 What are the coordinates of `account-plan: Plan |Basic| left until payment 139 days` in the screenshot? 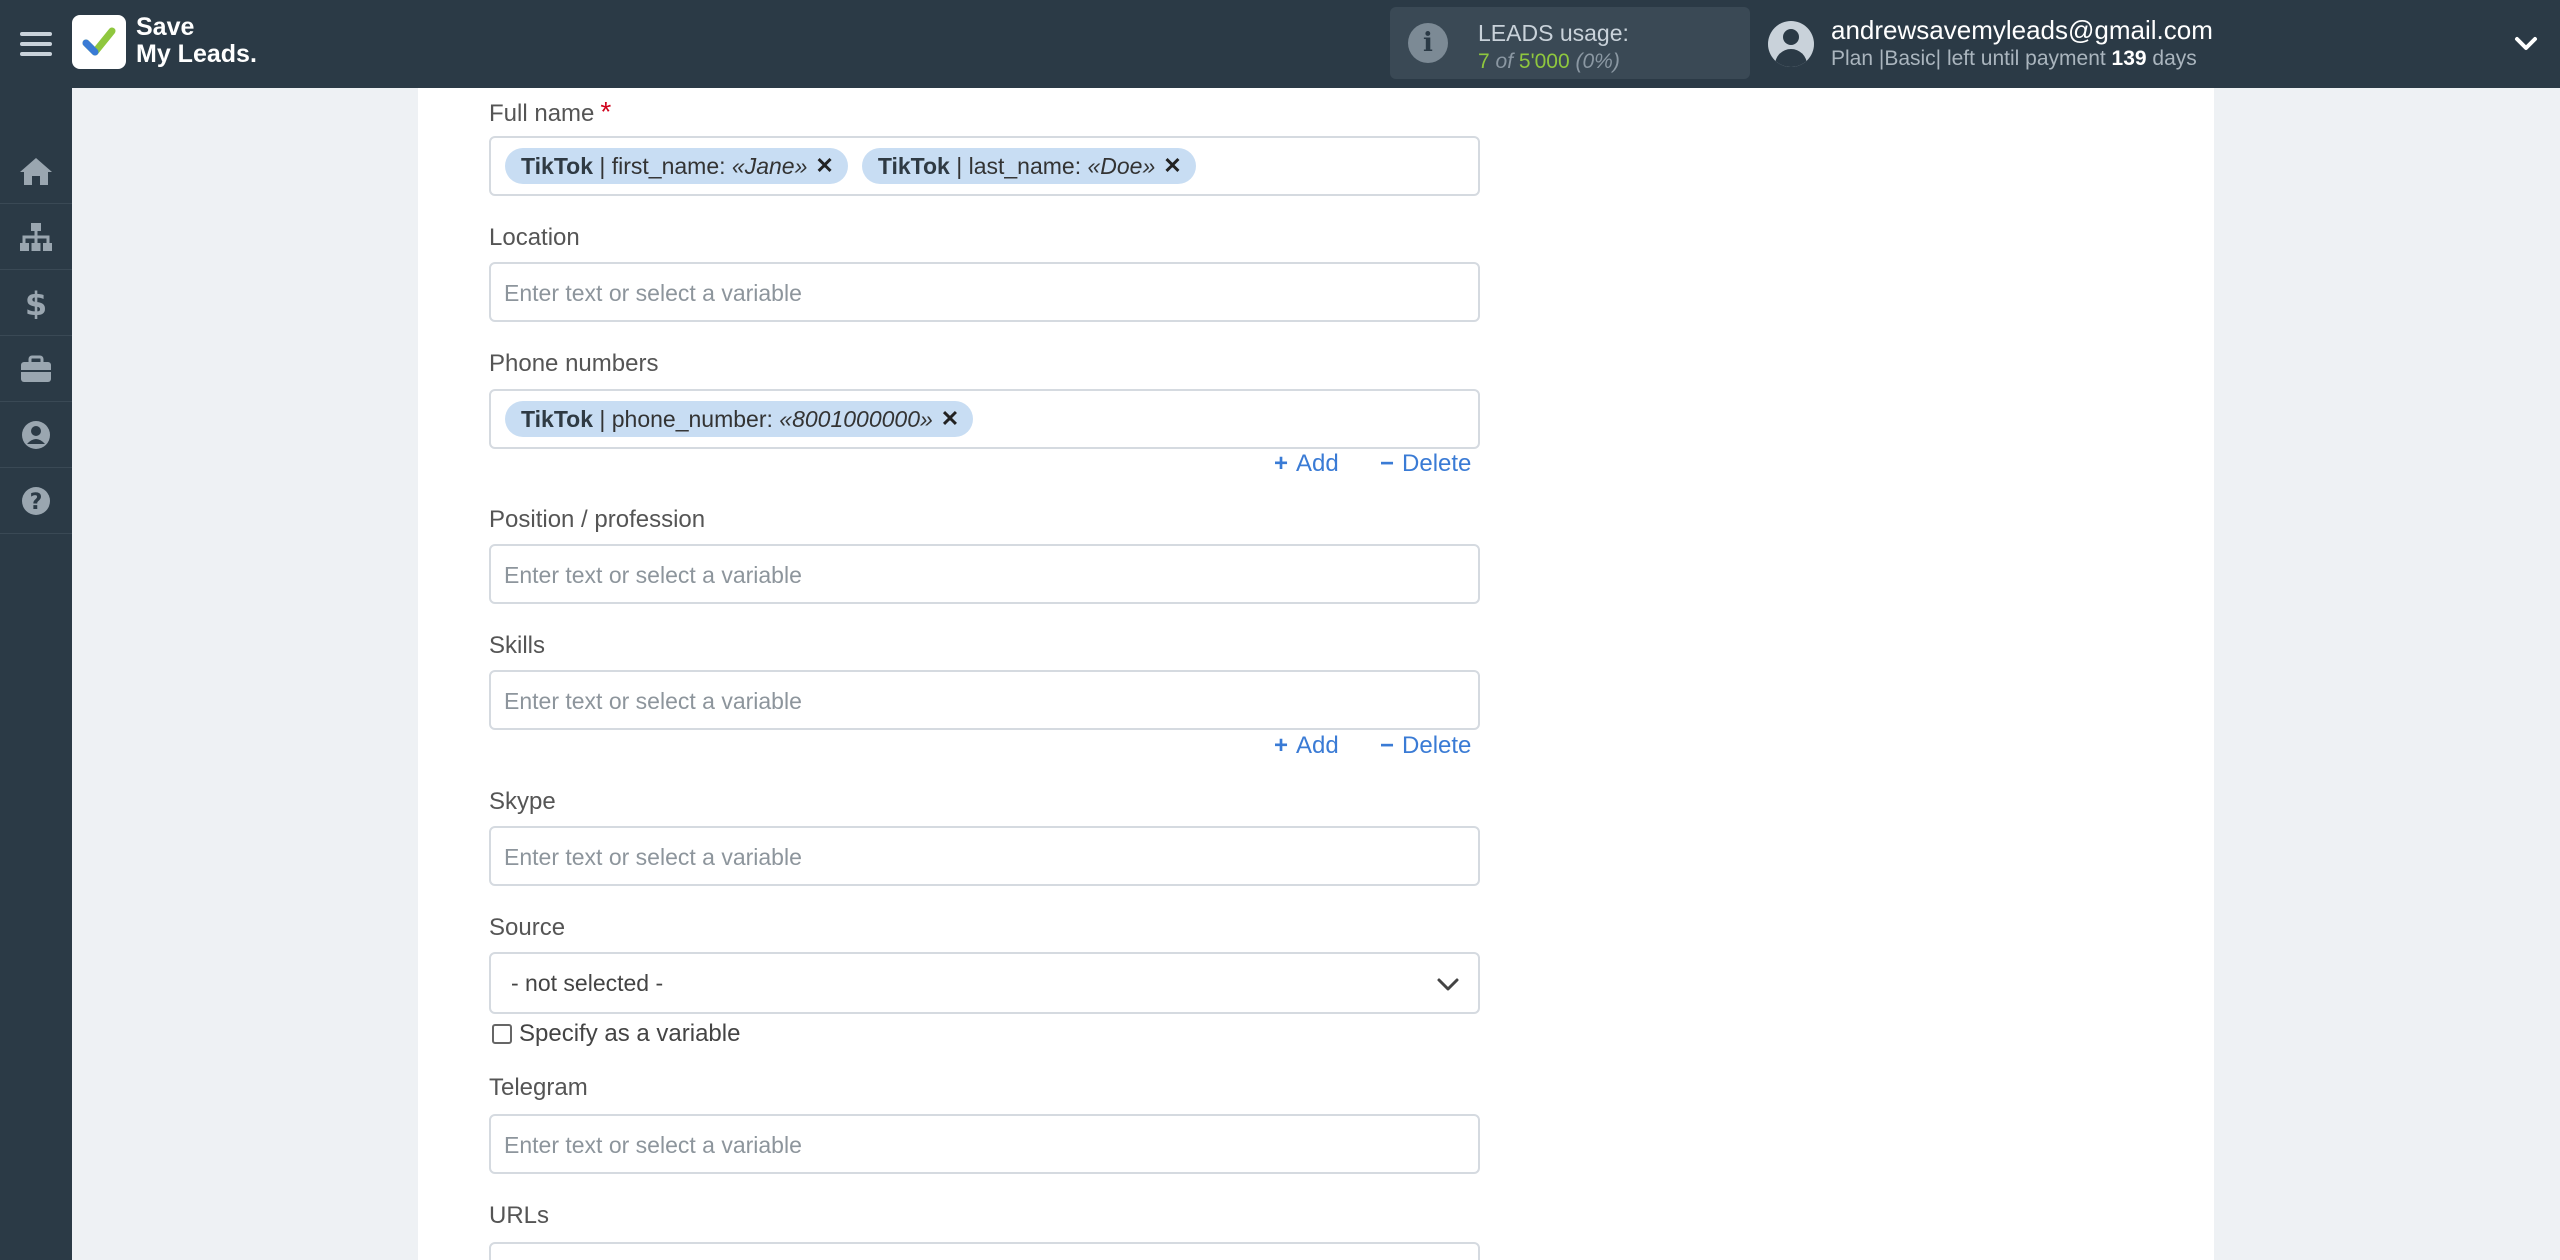 It's located at (2014, 59).